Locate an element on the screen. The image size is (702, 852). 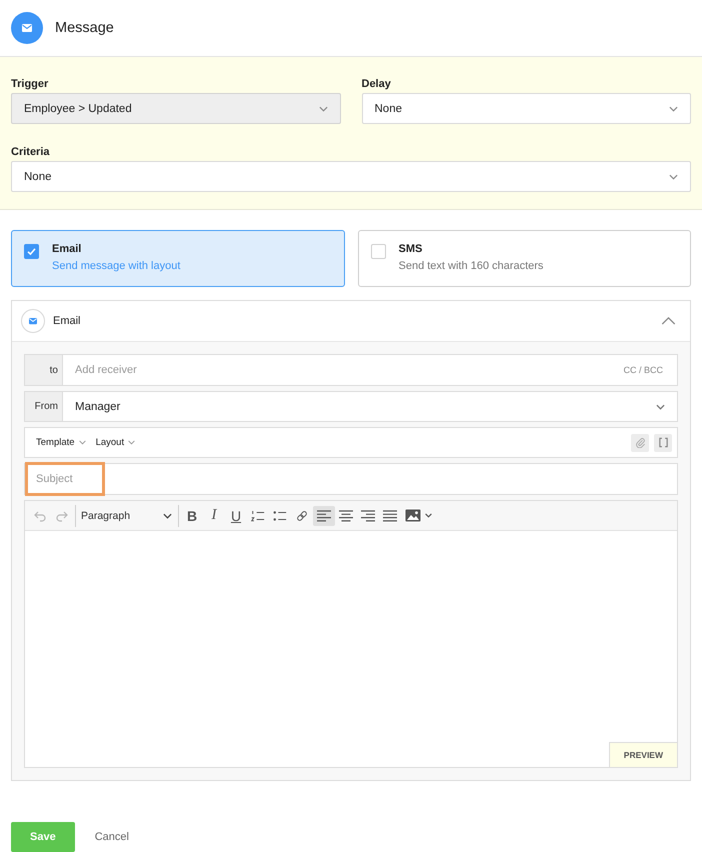
channel-title: SMS is located at coordinates (410, 249).